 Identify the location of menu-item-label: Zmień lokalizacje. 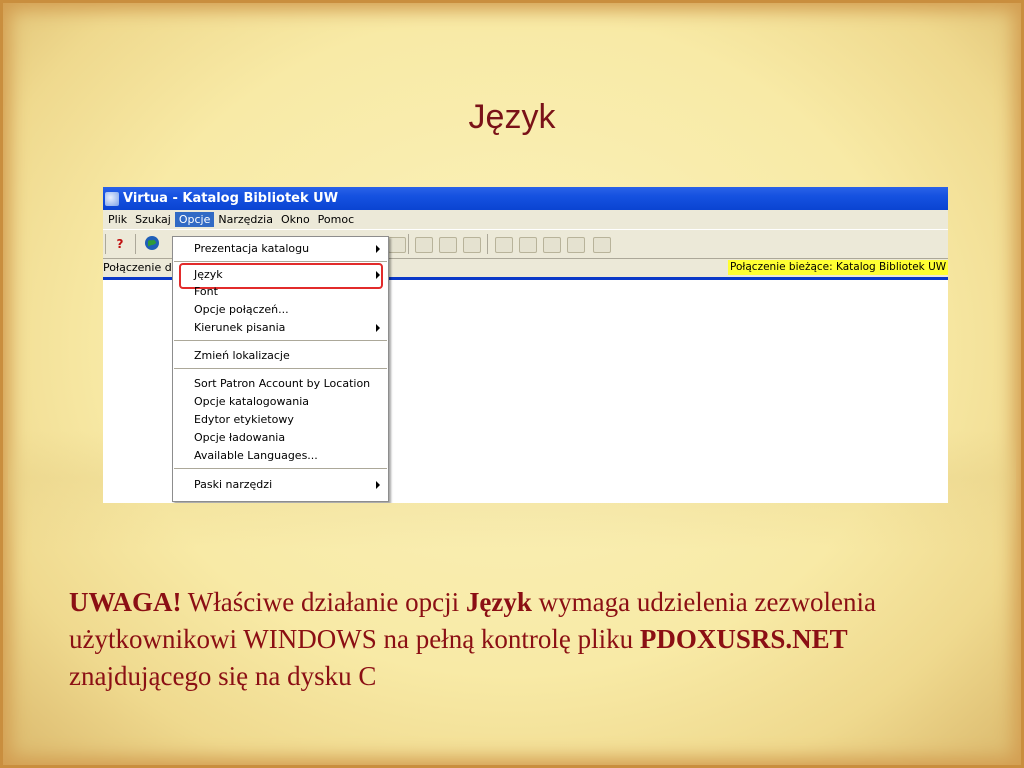
(242, 355).